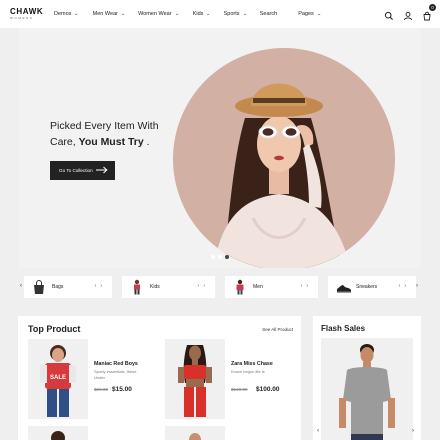 Image resolution: width=440 pixels, height=440 pixels. What do you see at coordinates (268, 389) in the screenshot?
I see `product-price: $100.00` at bounding box center [268, 389].